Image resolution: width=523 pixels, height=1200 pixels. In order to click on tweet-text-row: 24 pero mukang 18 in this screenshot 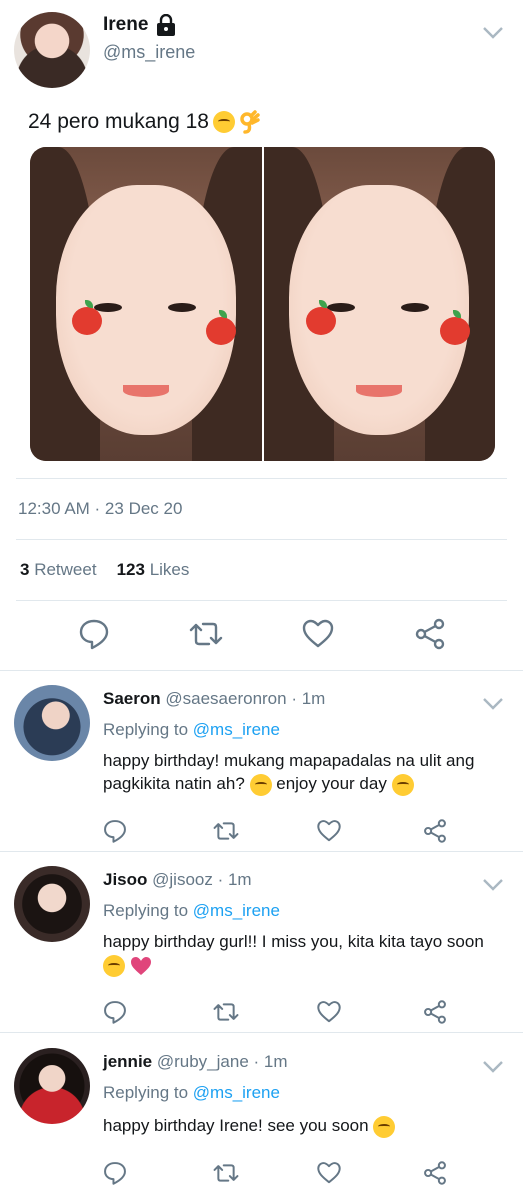, I will do `click(144, 122)`.